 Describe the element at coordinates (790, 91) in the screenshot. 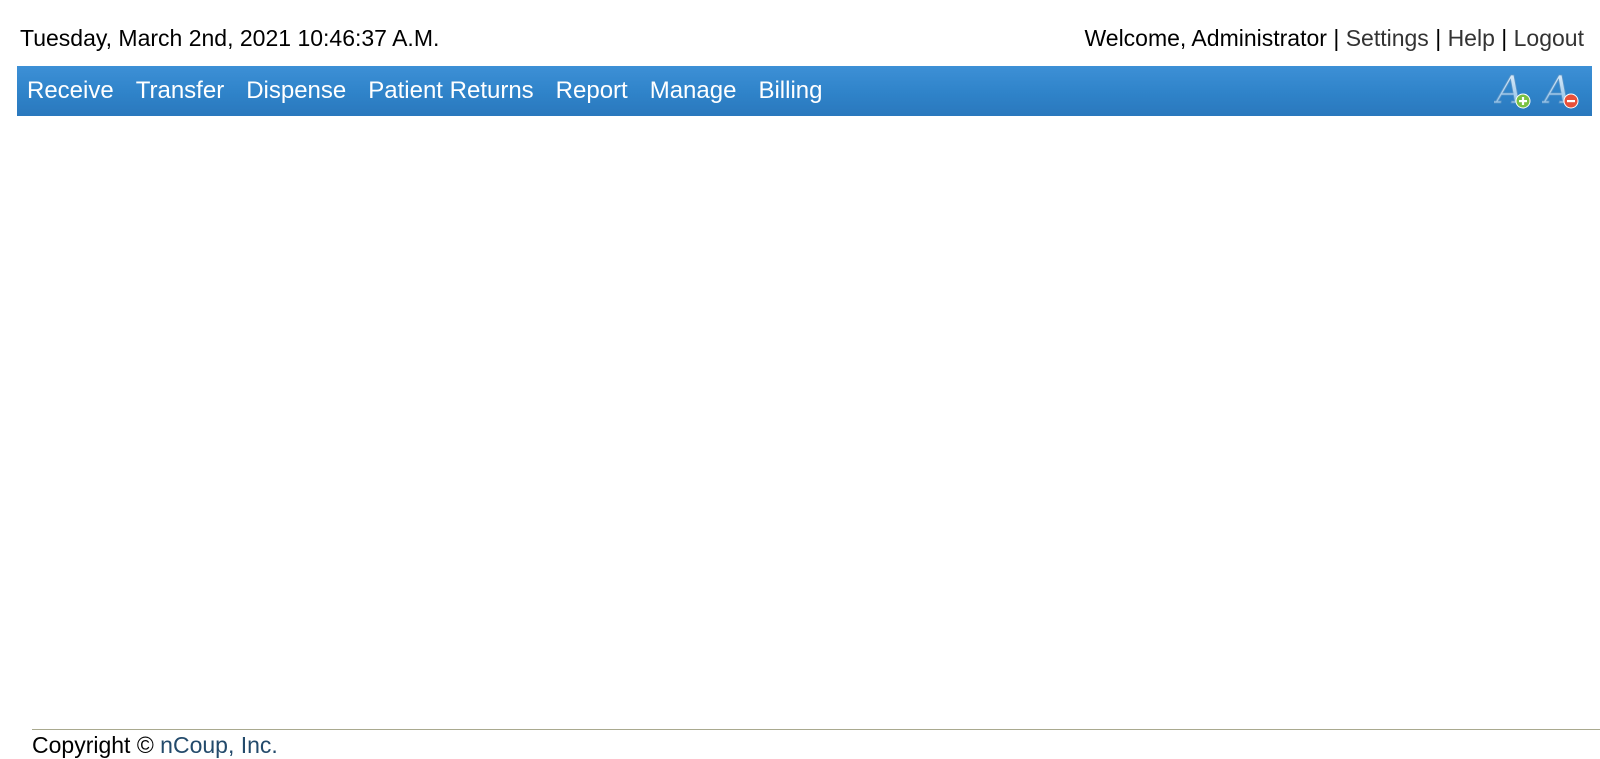

I see `nav-item-billing: Billing` at that location.